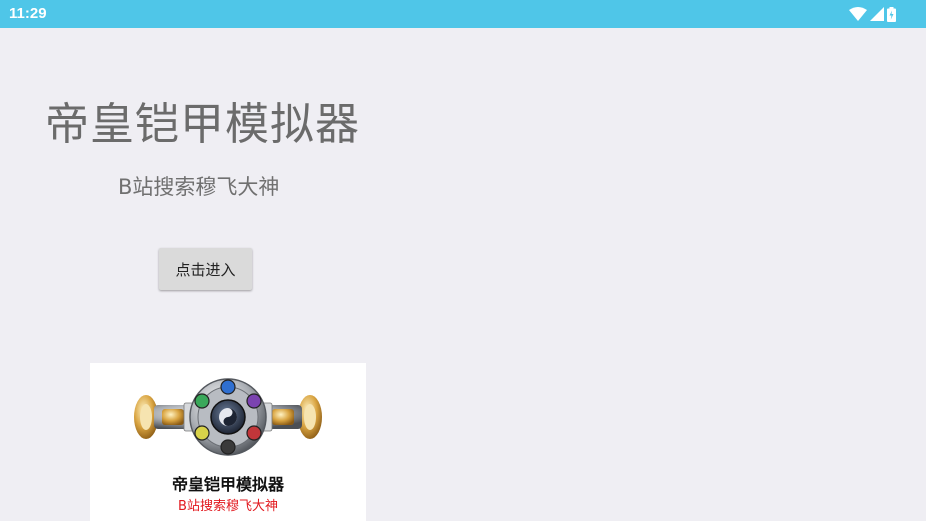 This screenshot has width=926, height=521. I want to click on app-subtitle: B站搜索穆飞大神, so click(199, 187).